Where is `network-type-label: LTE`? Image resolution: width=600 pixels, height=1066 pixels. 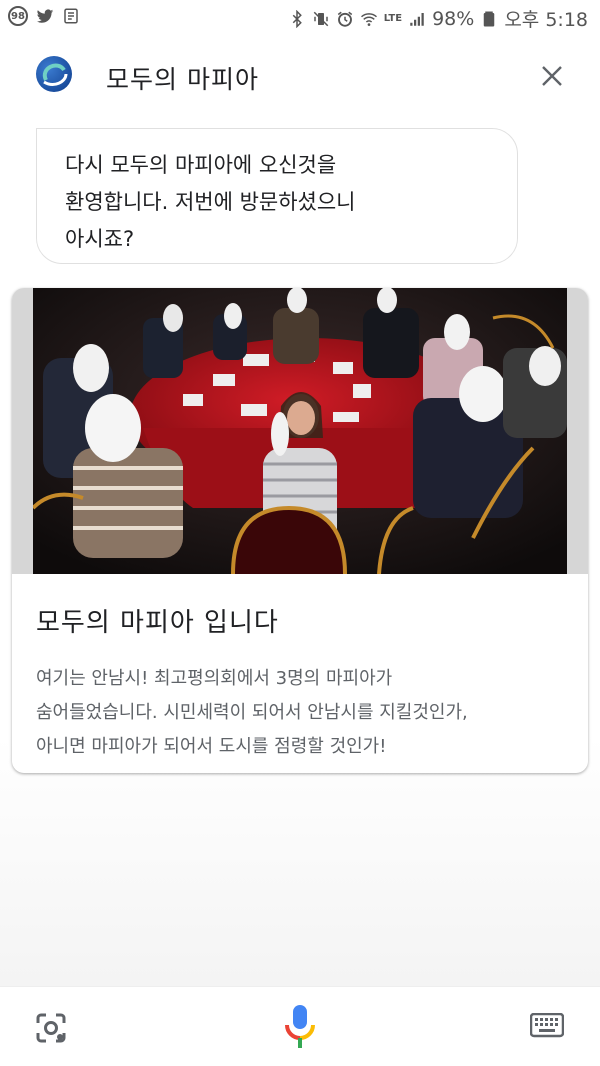 network-type-label: LTE is located at coordinates (393, 18).